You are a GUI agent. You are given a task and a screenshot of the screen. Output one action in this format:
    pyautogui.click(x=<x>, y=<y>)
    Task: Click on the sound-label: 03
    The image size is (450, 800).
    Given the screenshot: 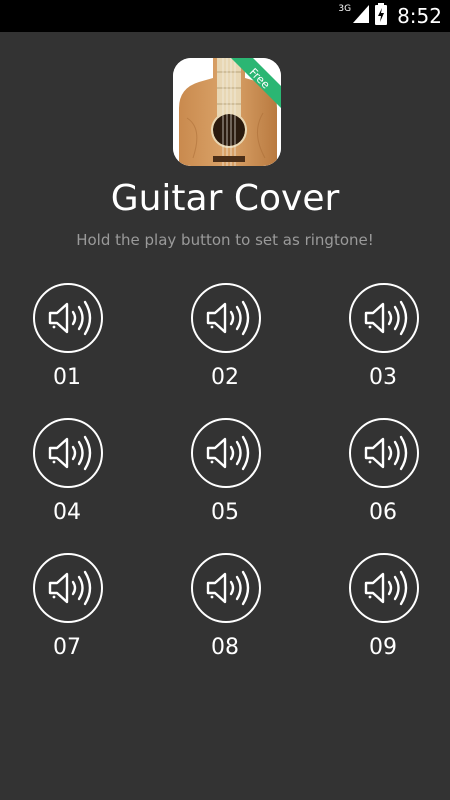 What is the action you would take?
    pyautogui.click(x=383, y=377)
    